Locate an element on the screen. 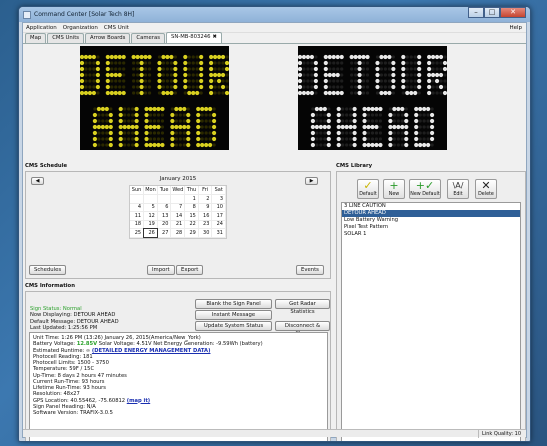 This screenshot has height=446, width=547. calendar-day: 13 is located at coordinates (164, 216).